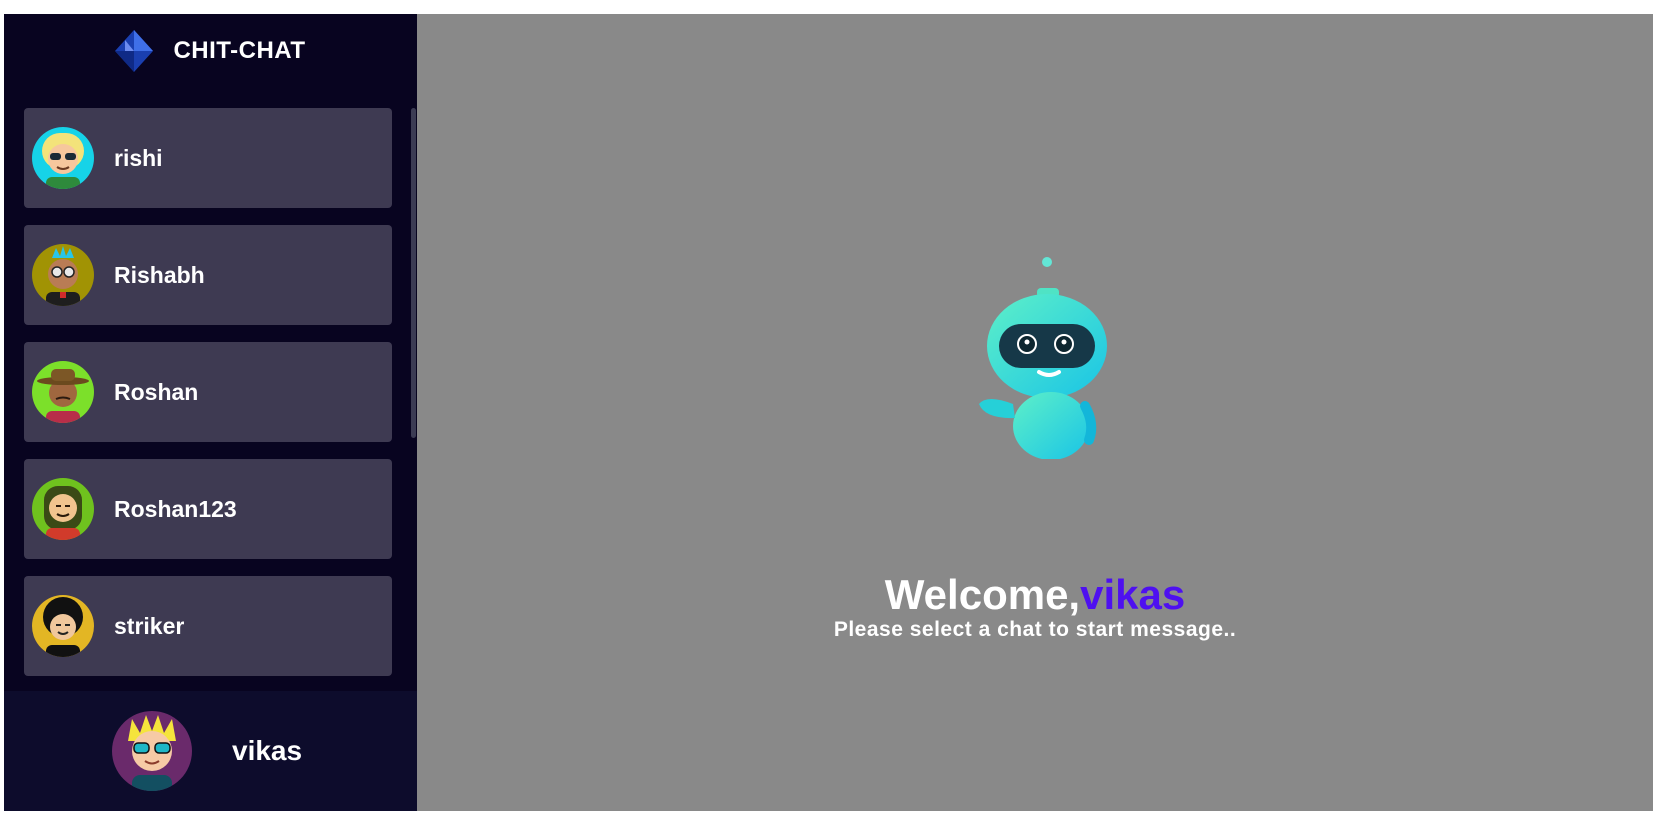  What do you see at coordinates (982, 594) in the screenshot?
I see `welcome-greeting: Welcome,` at bounding box center [982, 594].